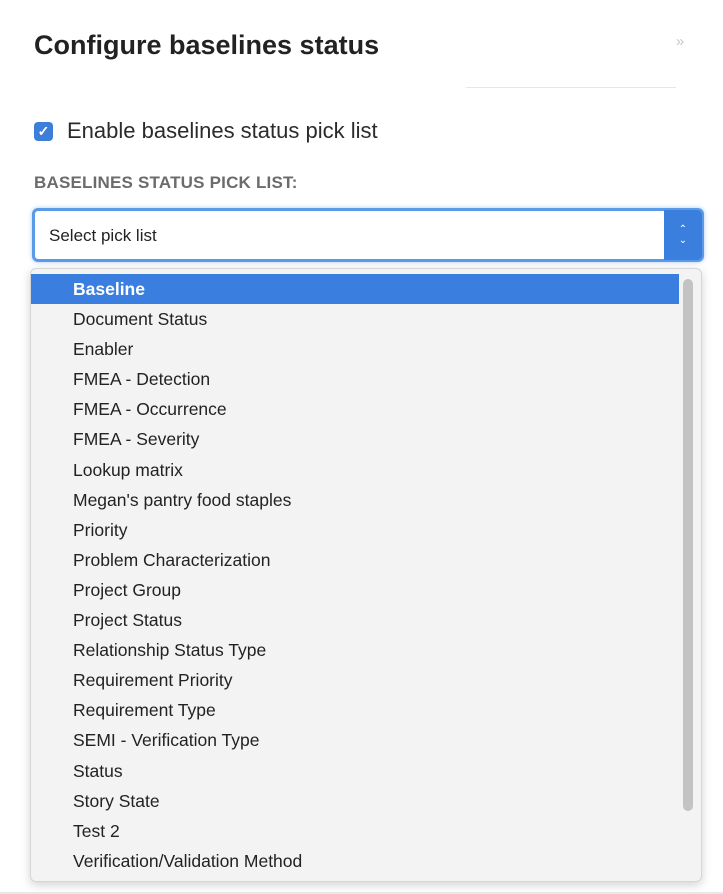 The image size is (723, 894). Describe the element at coordinates (355, 771) in the screenshot. I see `dropdown-option: Status` at that location.